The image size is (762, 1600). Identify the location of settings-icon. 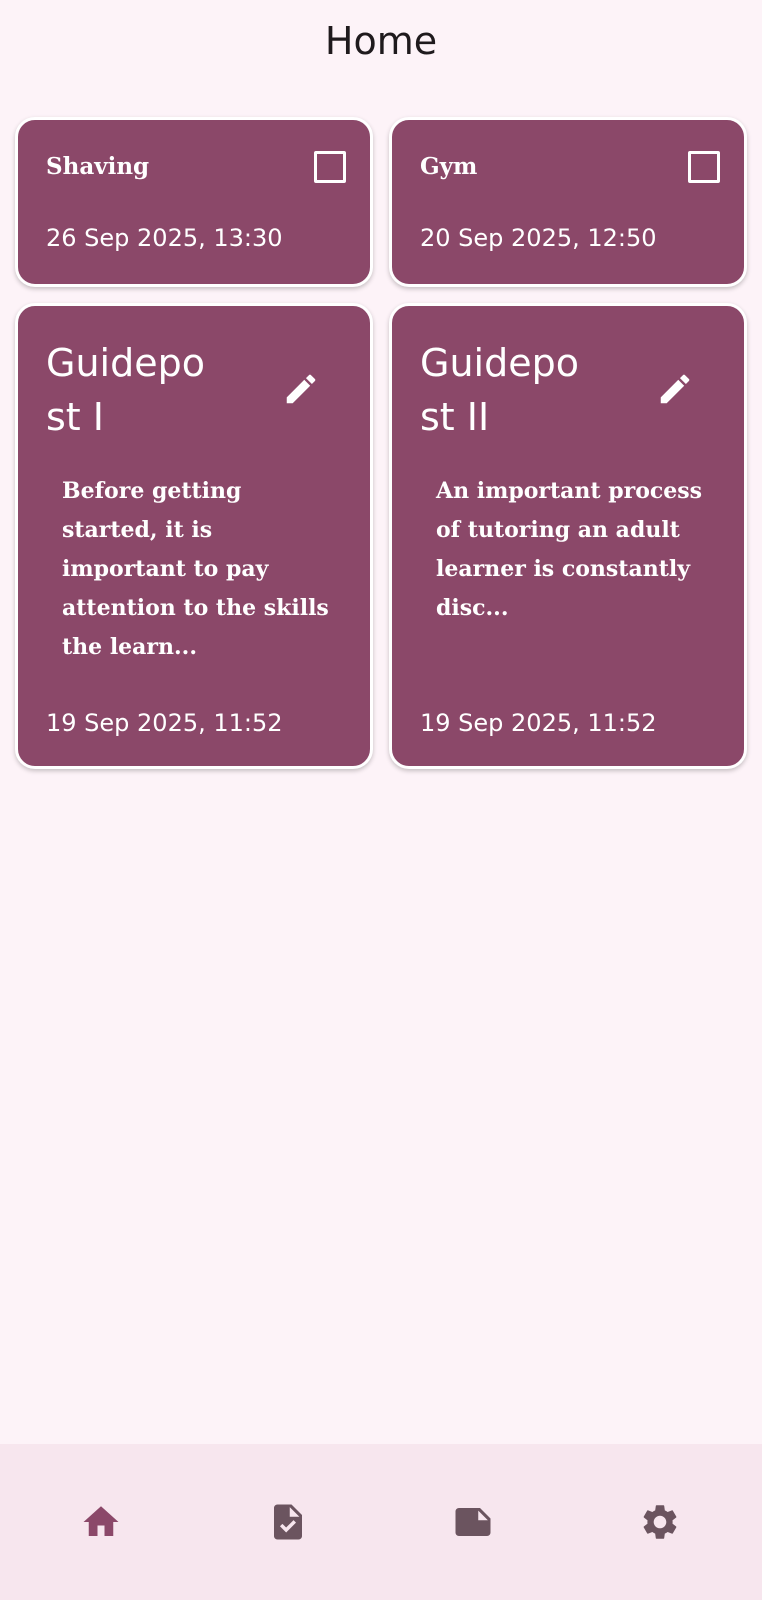
(660, 1522).